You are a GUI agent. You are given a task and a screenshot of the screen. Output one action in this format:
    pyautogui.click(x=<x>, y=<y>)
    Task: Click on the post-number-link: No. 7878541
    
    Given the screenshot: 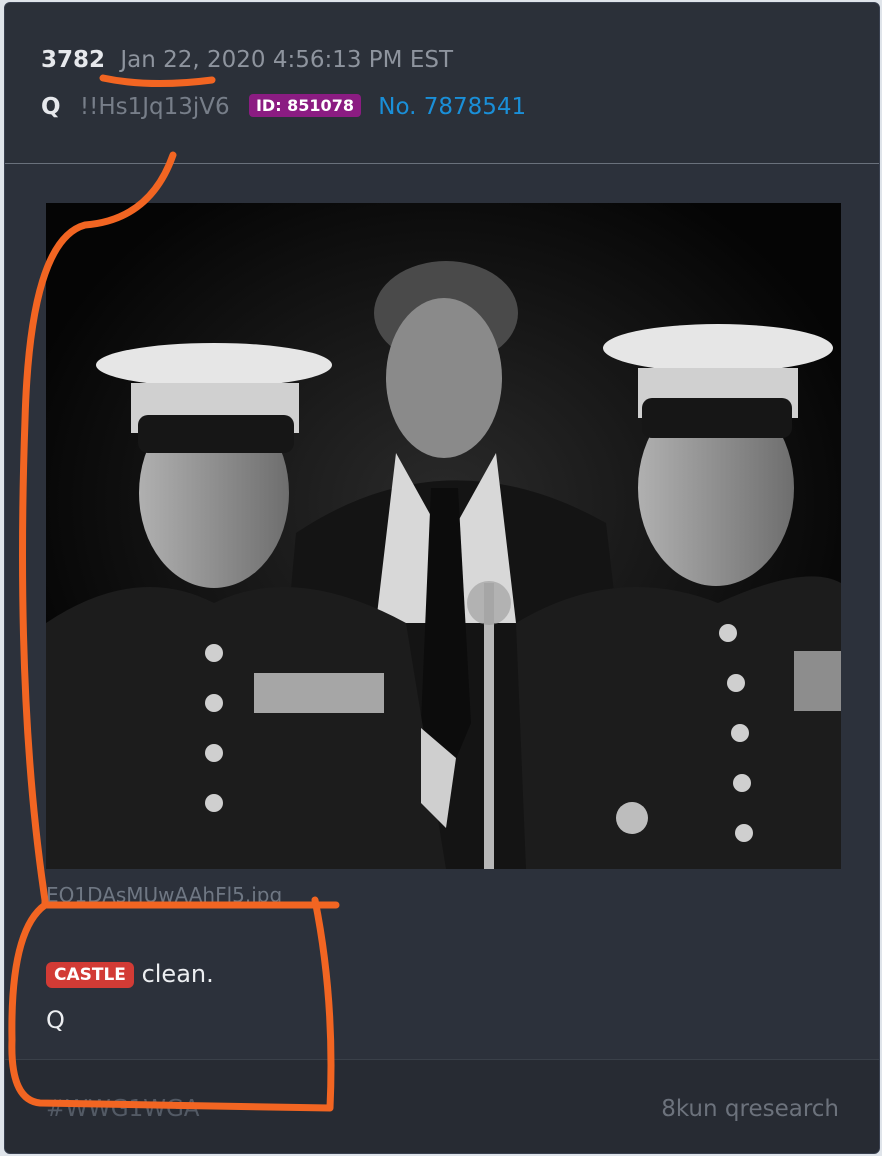 What is the action you would take?
    pyautogui.click(x=452, y=107)
    